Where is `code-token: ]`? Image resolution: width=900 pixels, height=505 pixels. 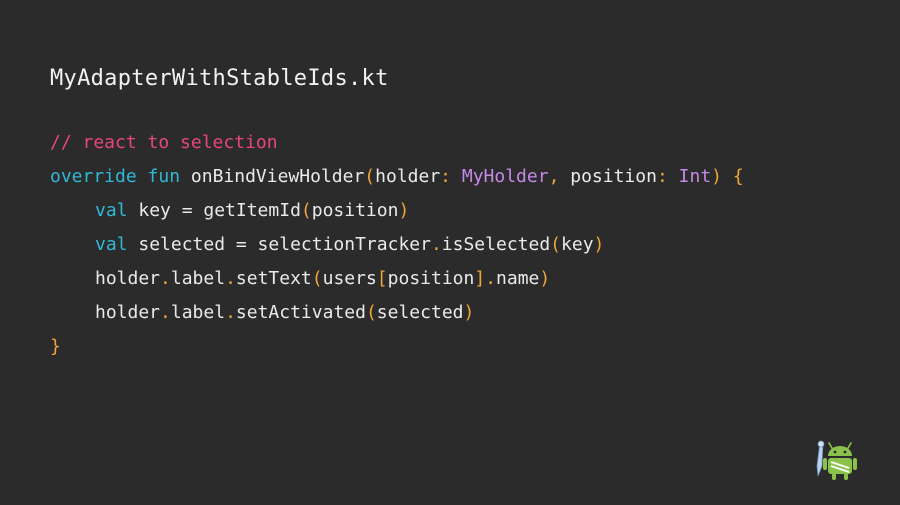 code-token: ] is located at coordinates (480, 278).